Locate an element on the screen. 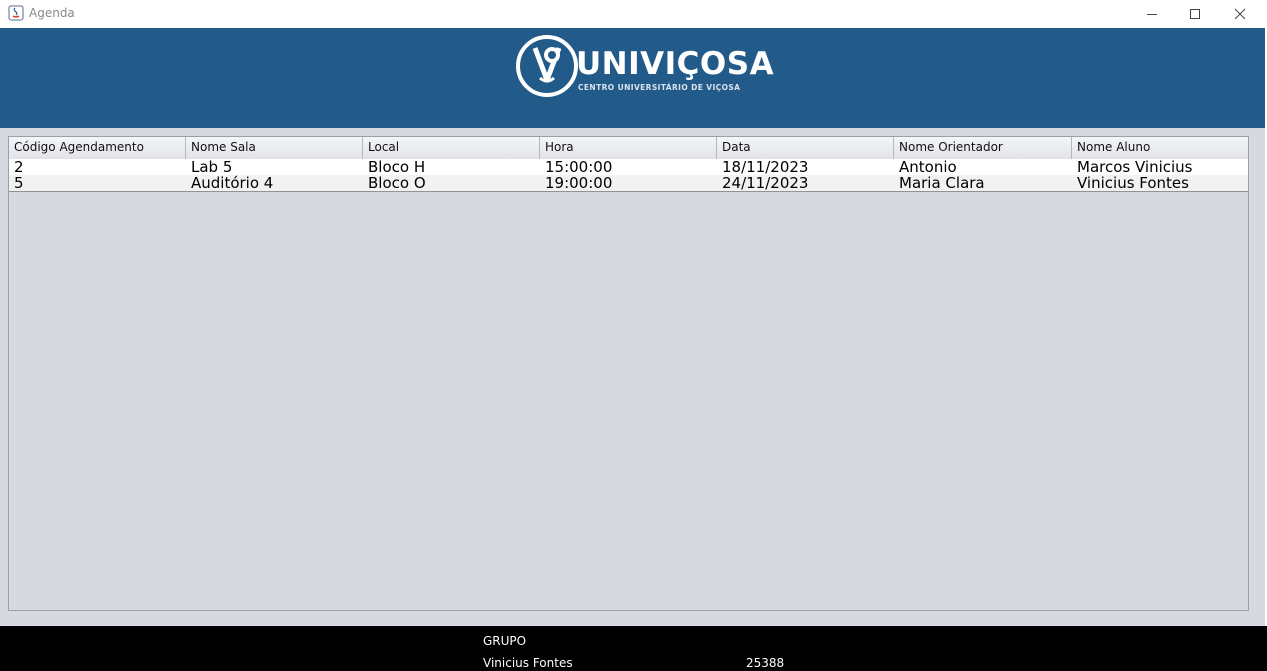  column-header-nome-sala: Nome Sala is located at coordinates (274, 148).